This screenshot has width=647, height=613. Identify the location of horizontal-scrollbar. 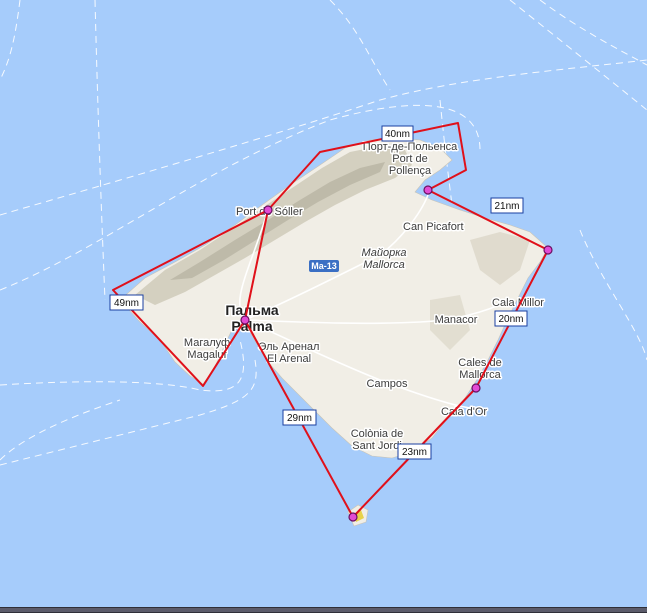
(323, 610).